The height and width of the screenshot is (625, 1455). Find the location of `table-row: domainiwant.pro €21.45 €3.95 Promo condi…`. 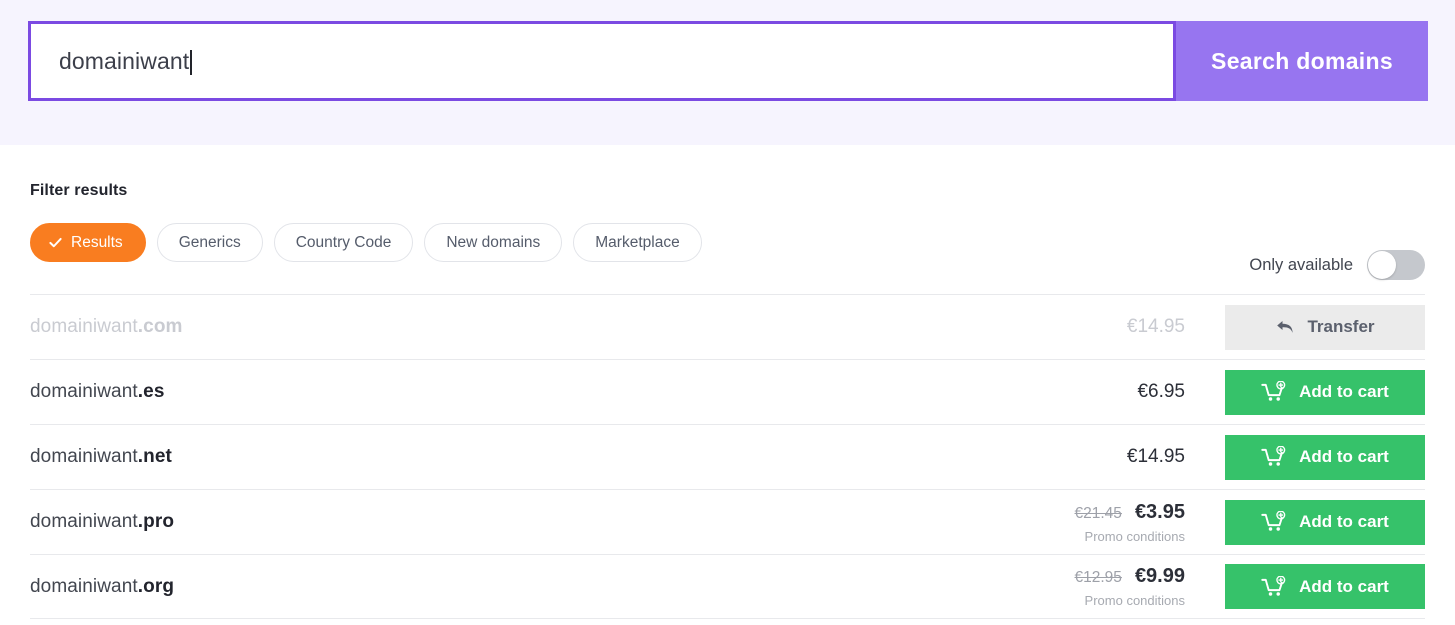

table-row: domainiwant.pro €21.45 €3.95 Promo condi… is located at coordinates (727, 521).